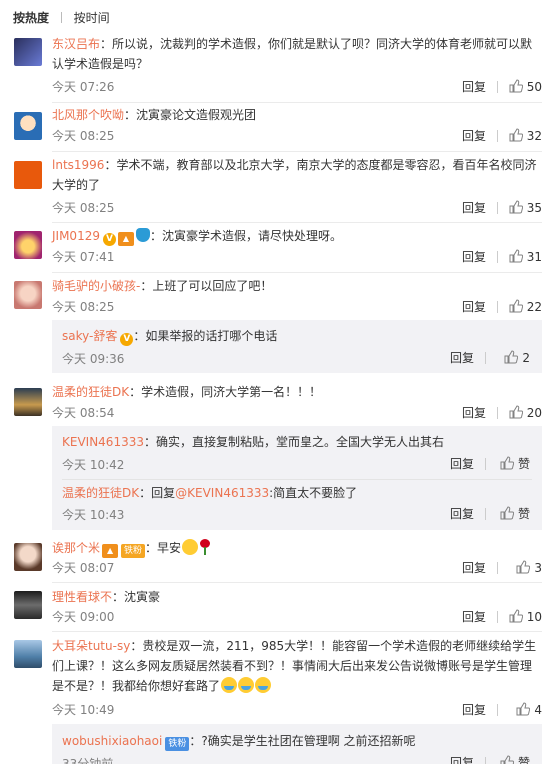  What do you see at coordinates (100, 493) in the screenshot?
I see `reply-username: 温柔的狂徒DK` at bounding box center [100, 493].